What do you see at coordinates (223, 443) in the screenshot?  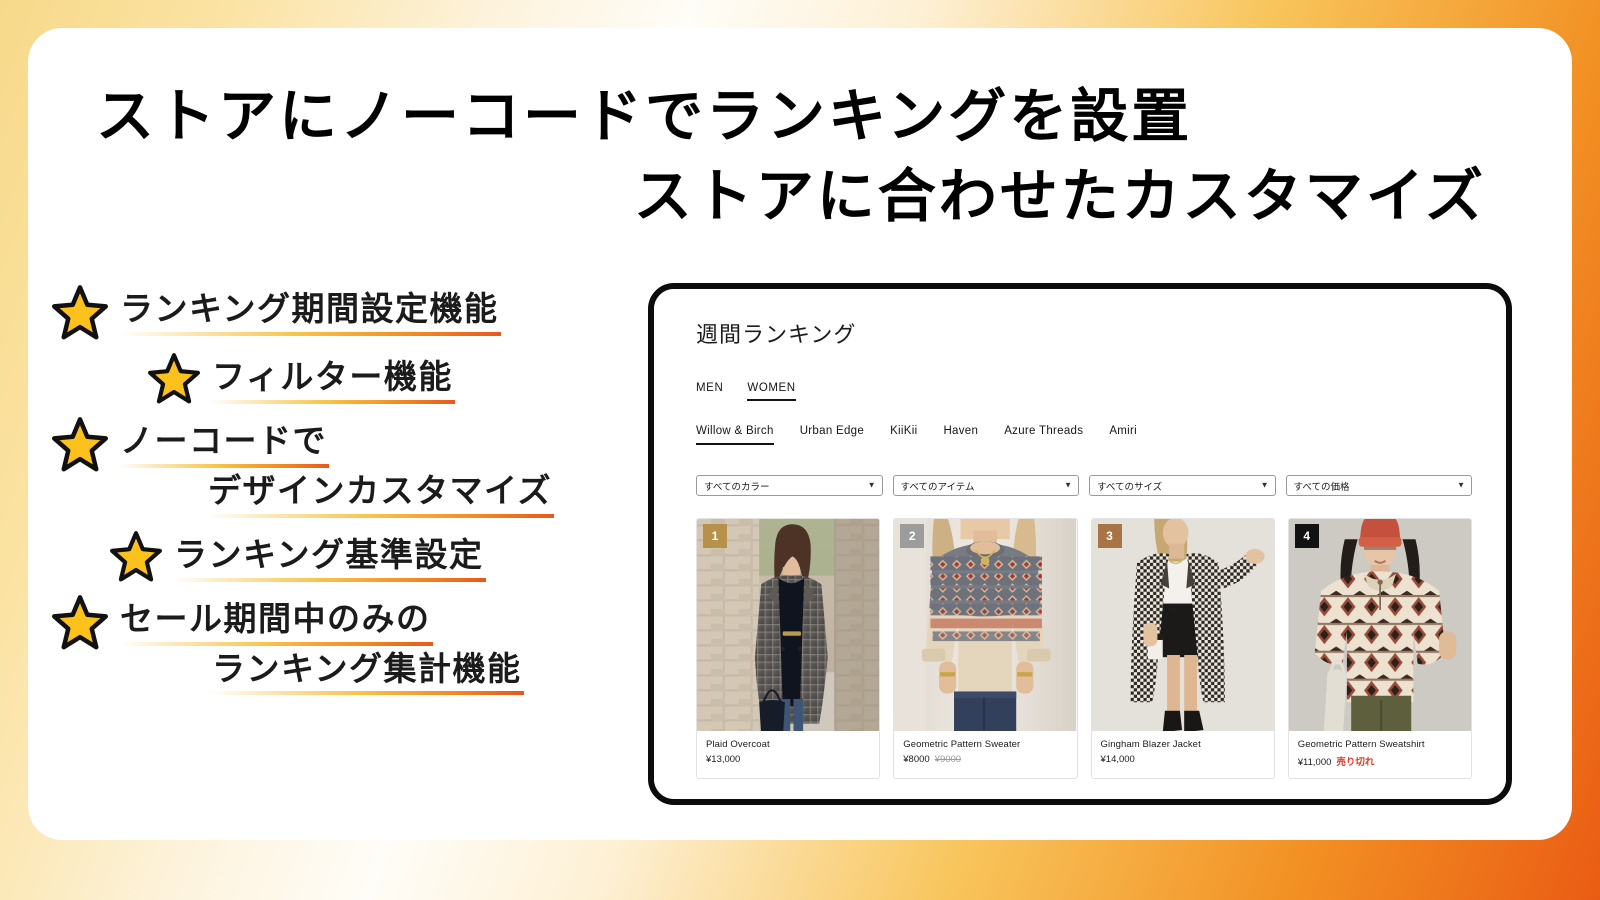 I see `feature-line: ノーコードで` at bounding box center [223, 443].